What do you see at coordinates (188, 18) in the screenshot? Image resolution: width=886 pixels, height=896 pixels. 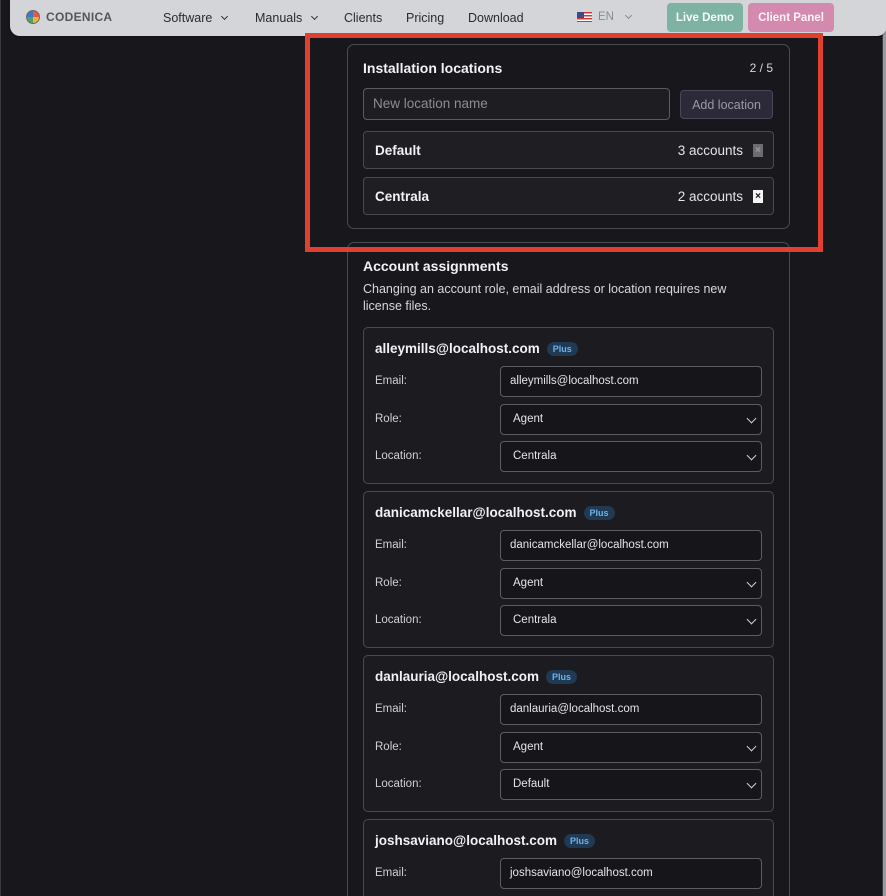 I see `nav-software-label: Software` at bounding box center [188, 18].